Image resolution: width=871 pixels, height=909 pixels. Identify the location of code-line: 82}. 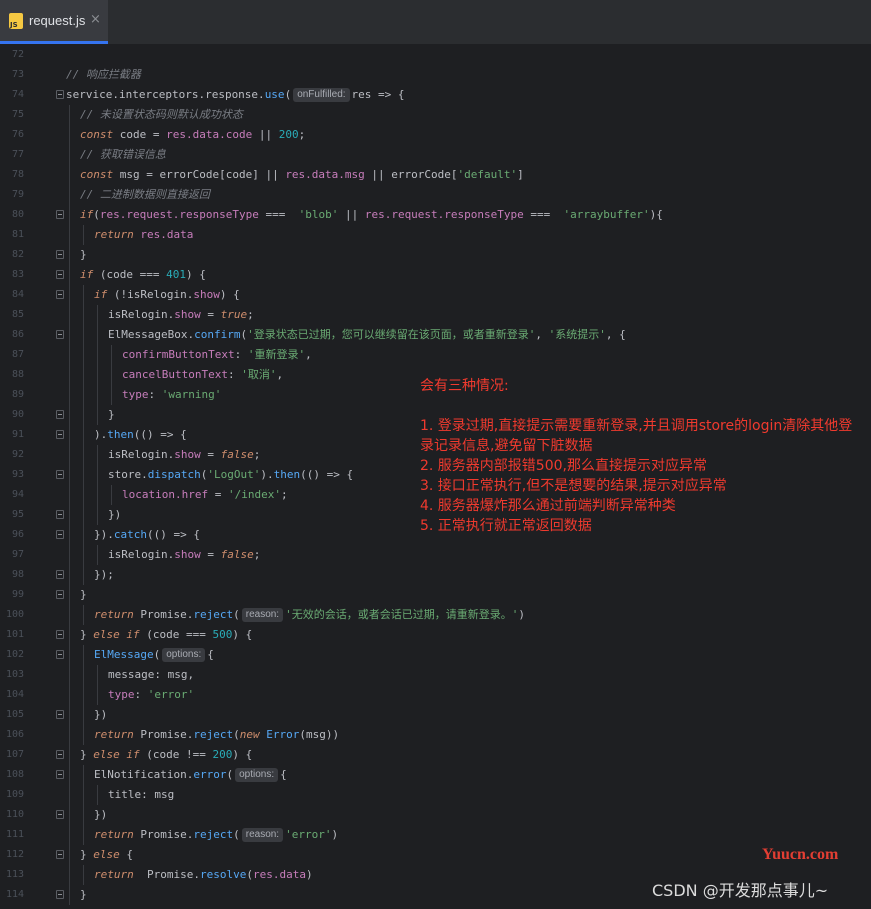
(435, 255).